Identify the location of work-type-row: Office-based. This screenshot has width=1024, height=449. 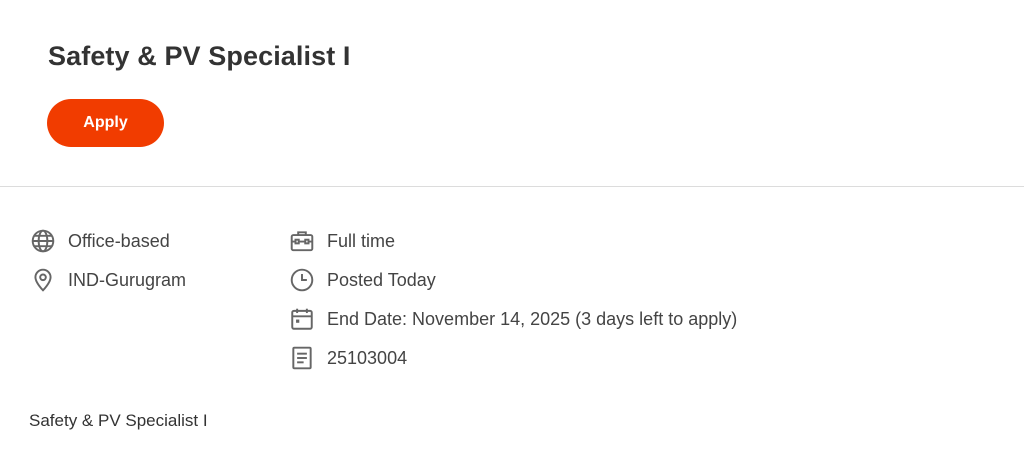
(100, 241).